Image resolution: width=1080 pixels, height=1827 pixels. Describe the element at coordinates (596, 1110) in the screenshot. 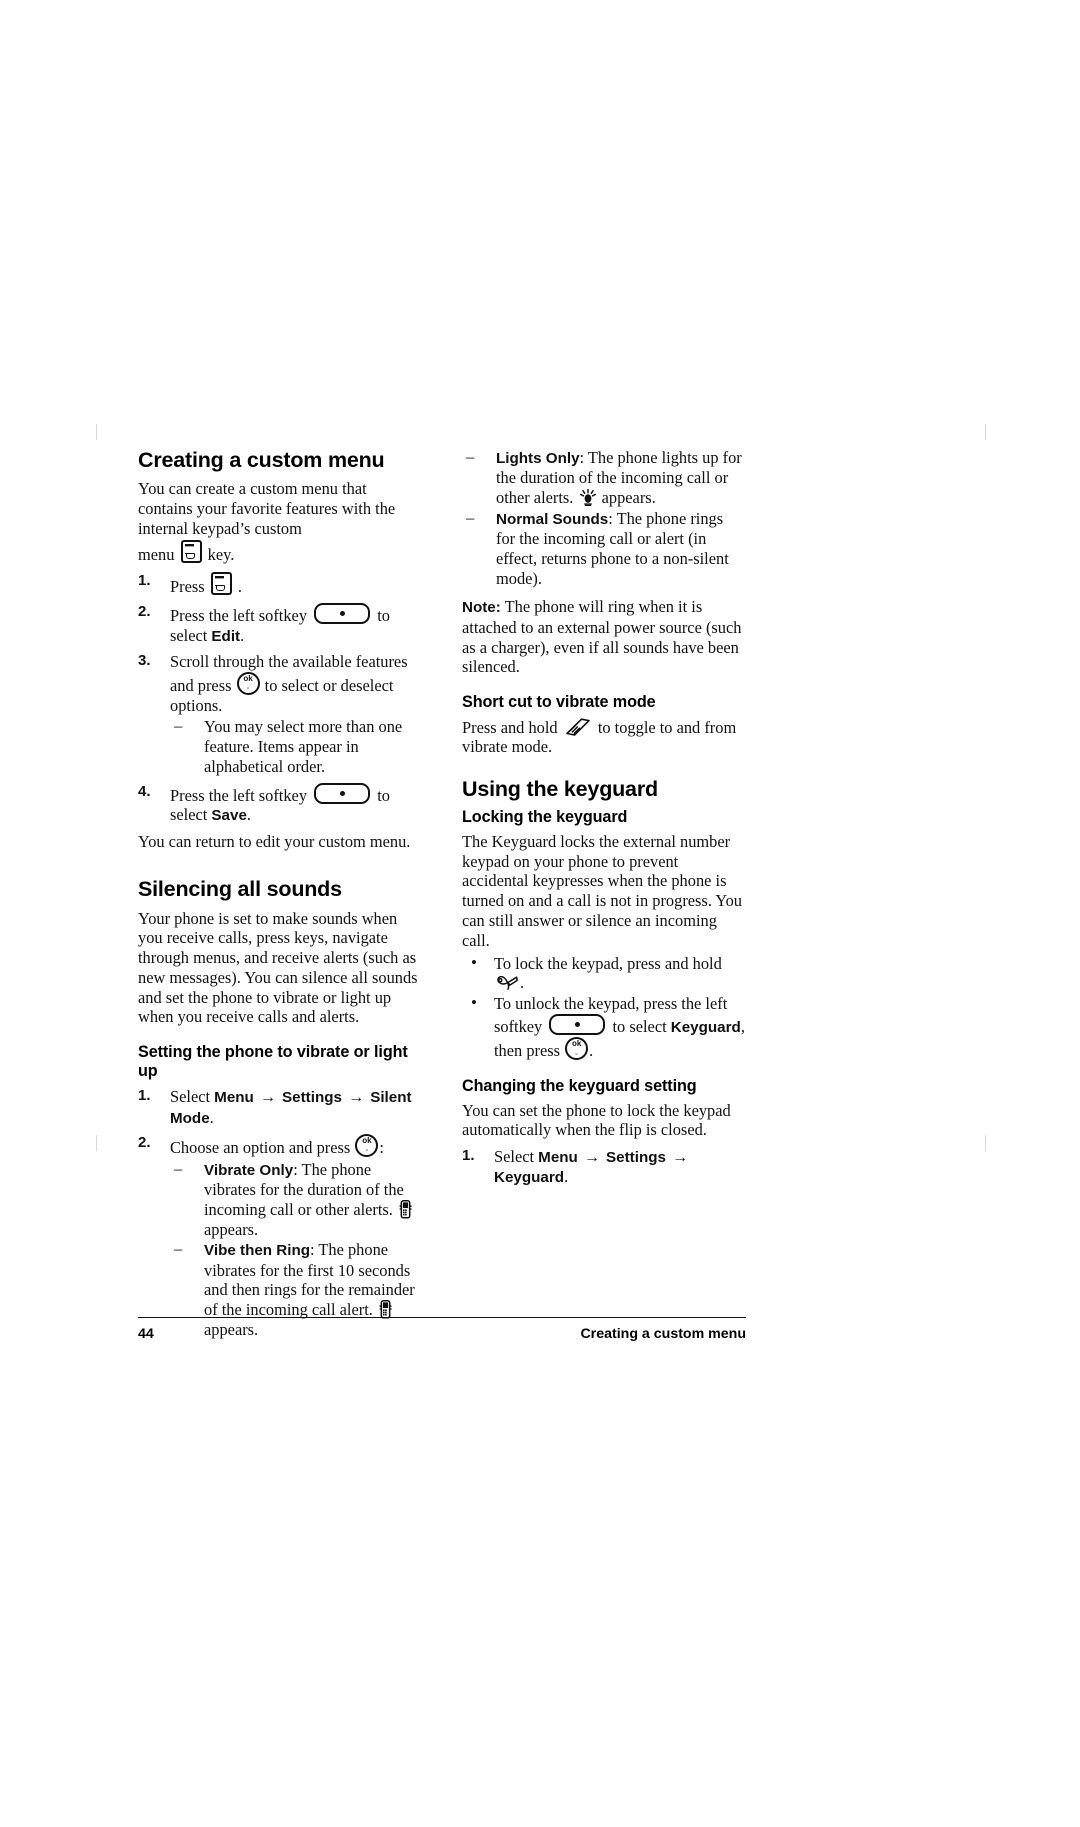

I see `changing-line-1: You can set the phone to lock the keypad` at that location.